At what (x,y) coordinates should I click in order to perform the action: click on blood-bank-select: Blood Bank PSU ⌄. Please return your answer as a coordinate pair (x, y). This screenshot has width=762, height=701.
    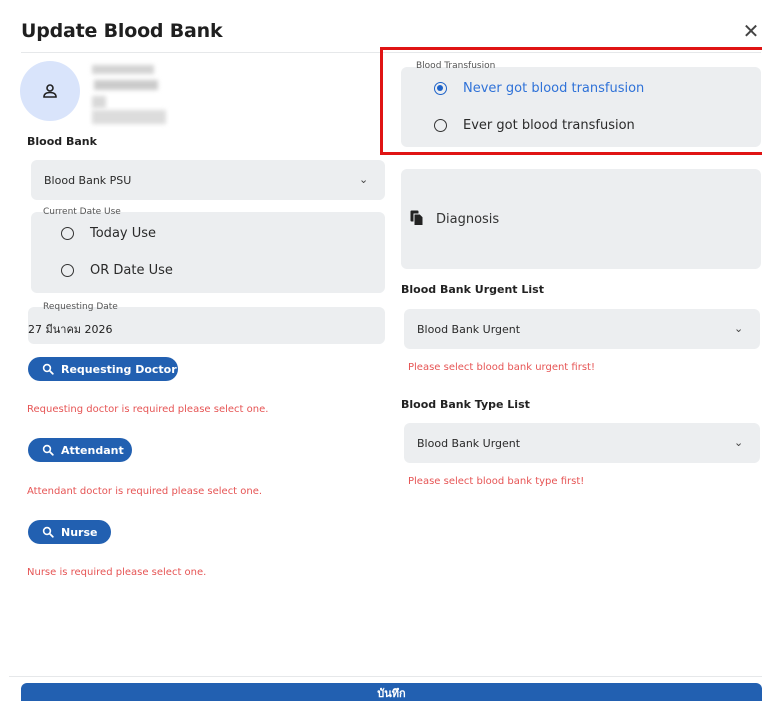
    Looking at the image, I should click on (208, 180).